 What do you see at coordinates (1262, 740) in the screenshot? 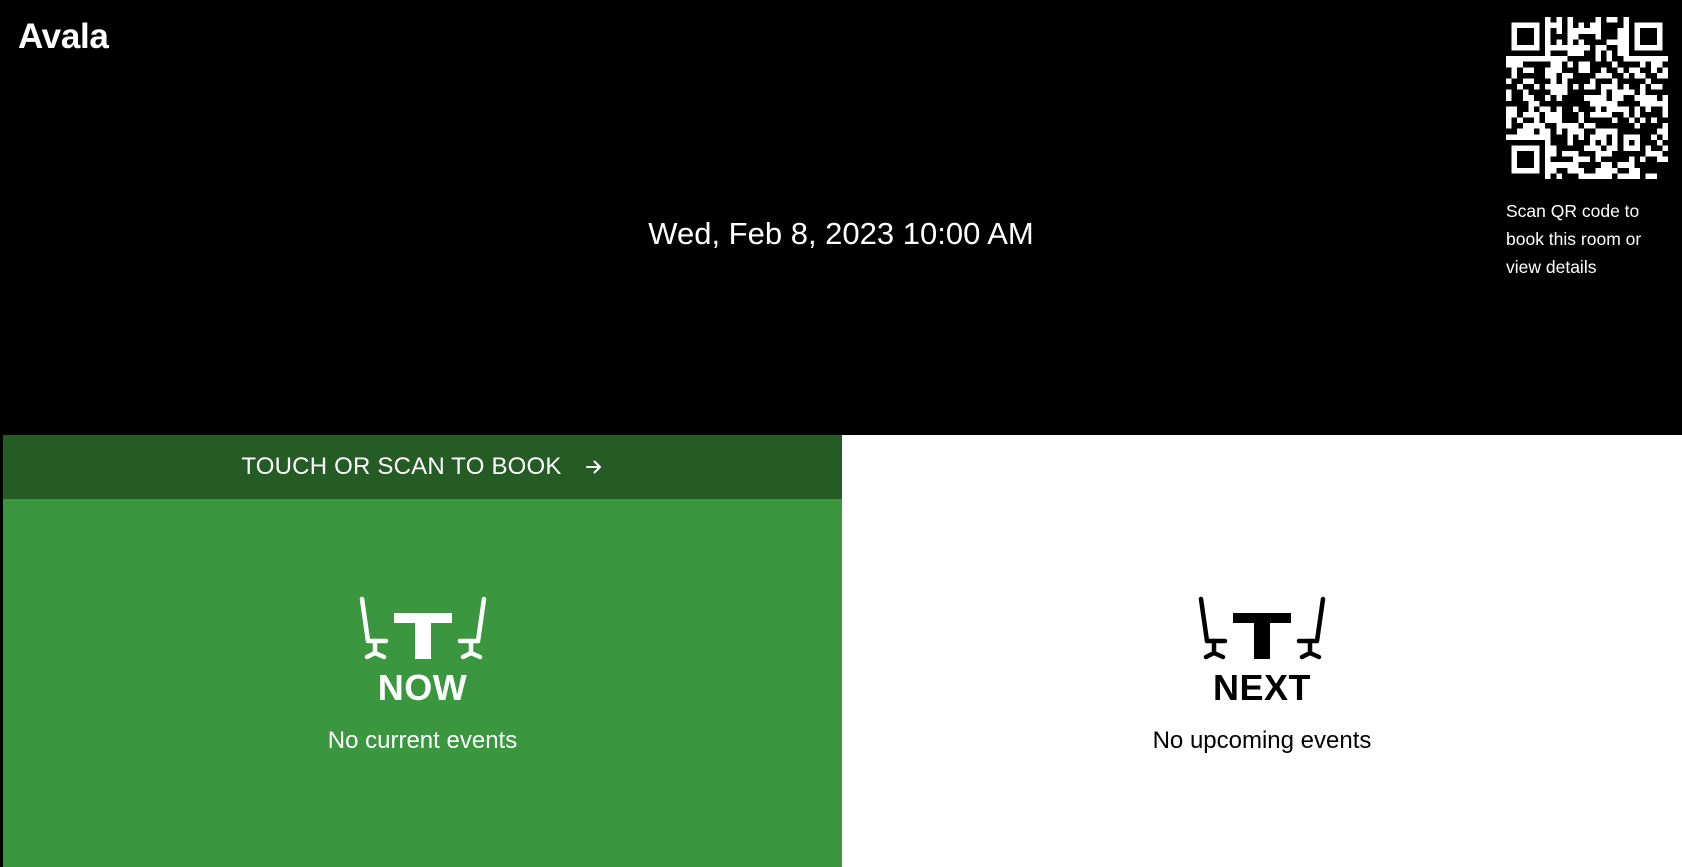
I see `next-events-text: No upcoming events` at bounding box center [1262, 740].